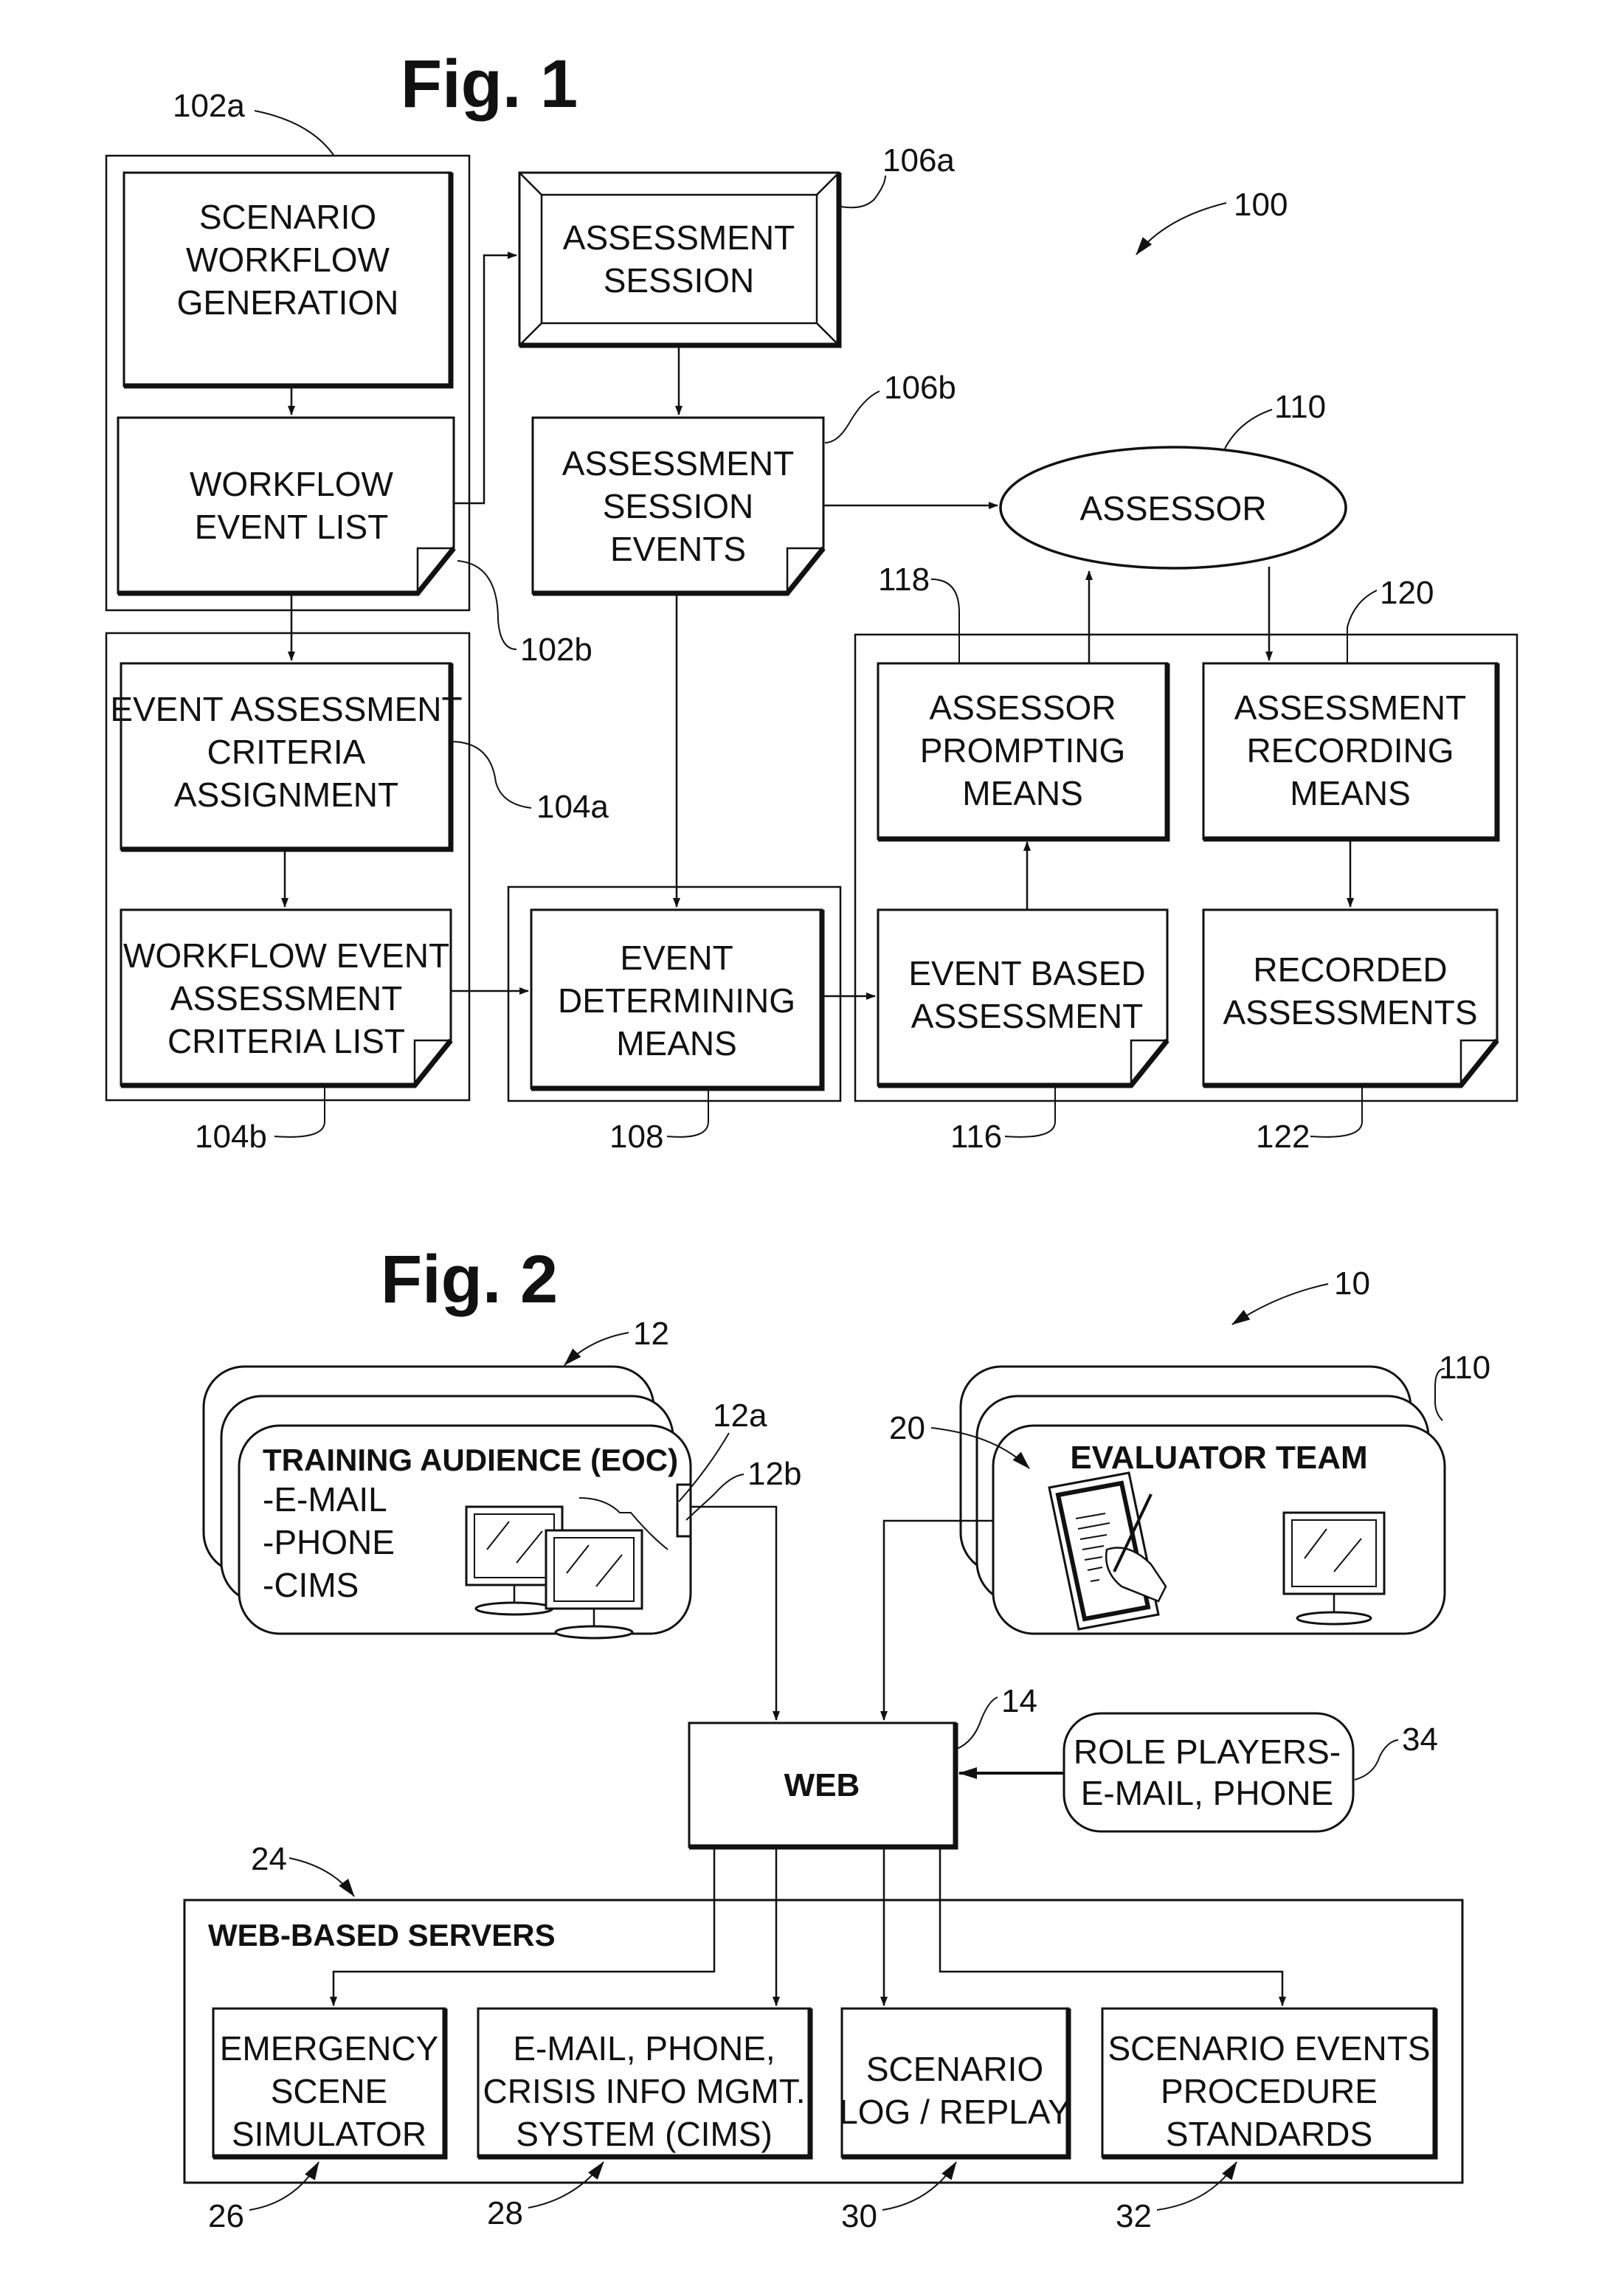 Image resolution: width=1624 pixels, height=2269 pixels. What do you see at coordinates (1350, 1012) in the screenshot?
I see `svg-text: ASSESSMENTS` at bounding box center [1350, 1012].